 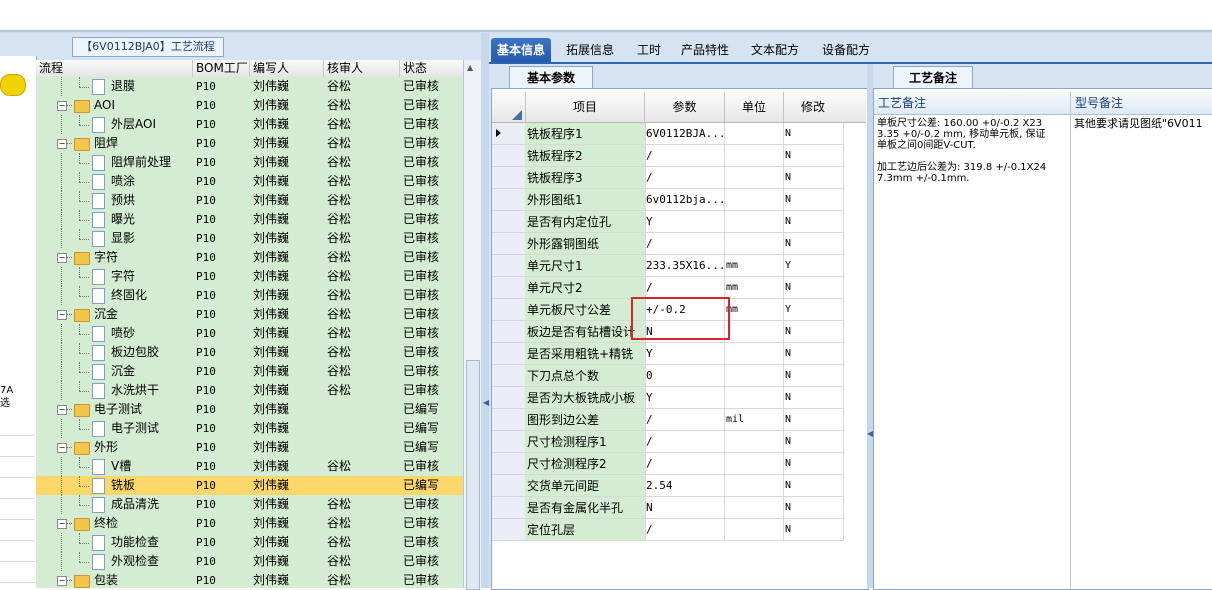 I want to click on main-tab: 基本信息, so click(x=521, y=50).